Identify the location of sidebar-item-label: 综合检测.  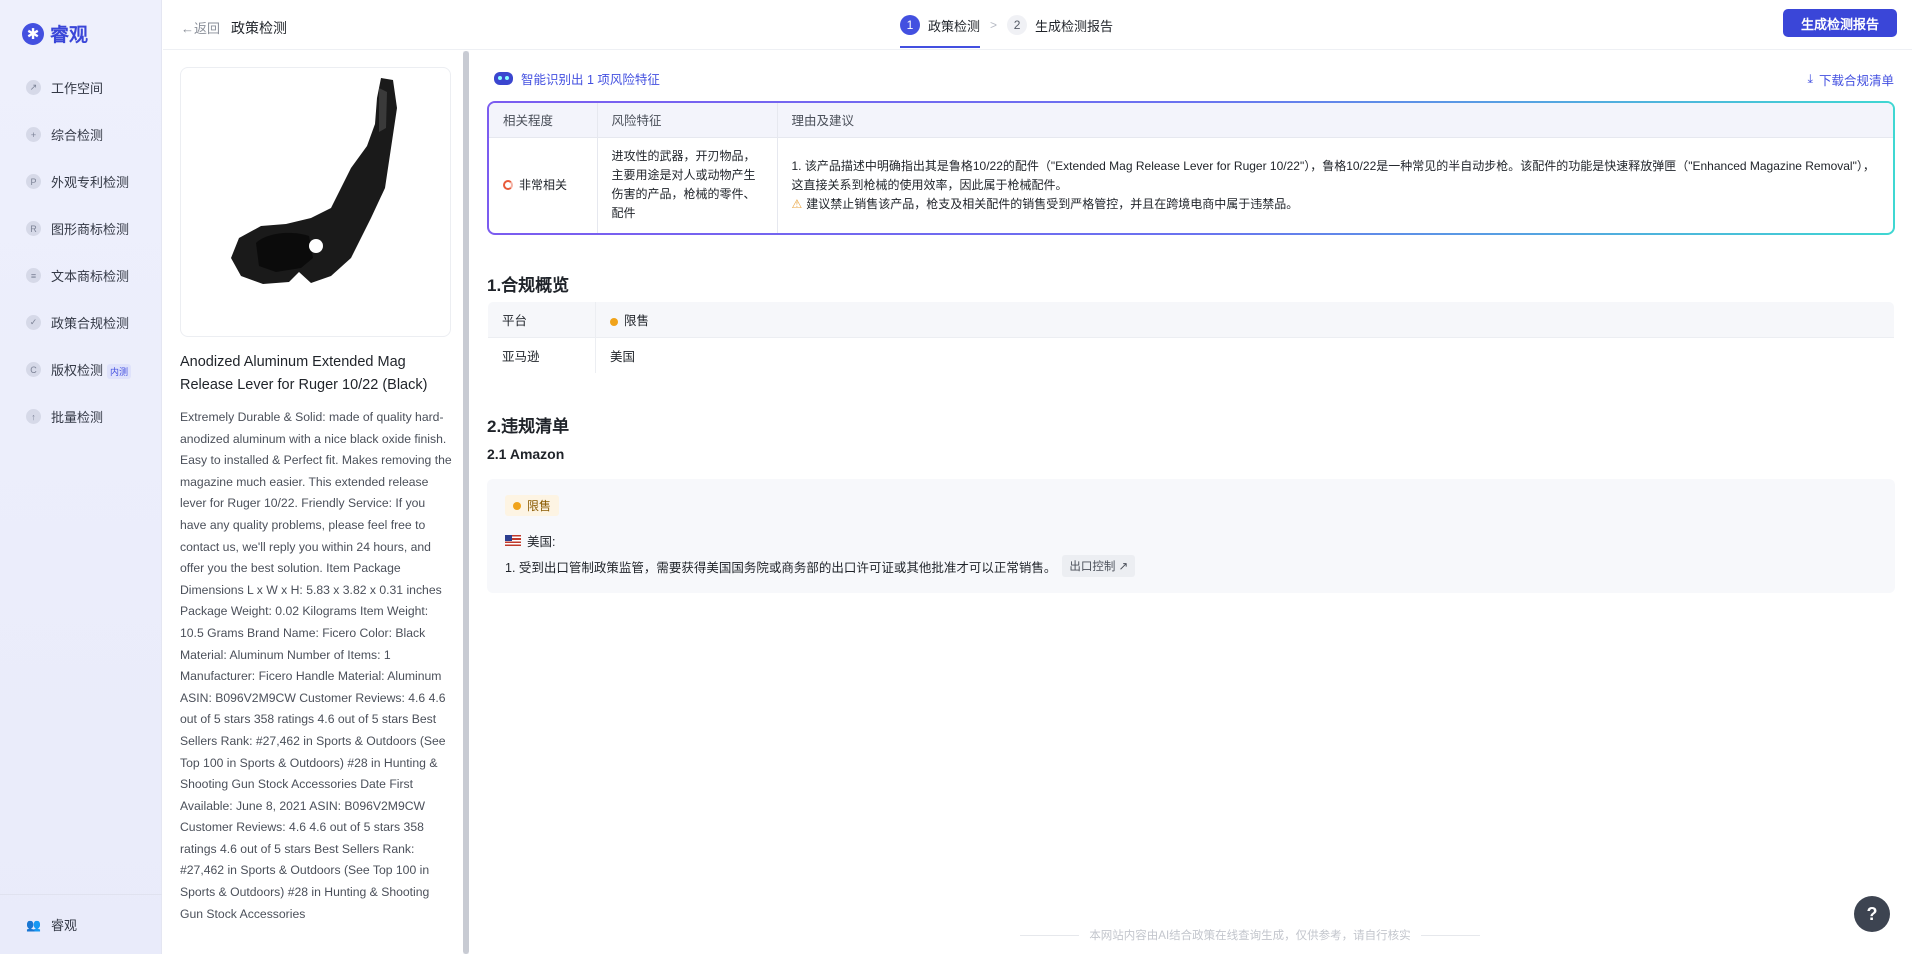
(77, 135).